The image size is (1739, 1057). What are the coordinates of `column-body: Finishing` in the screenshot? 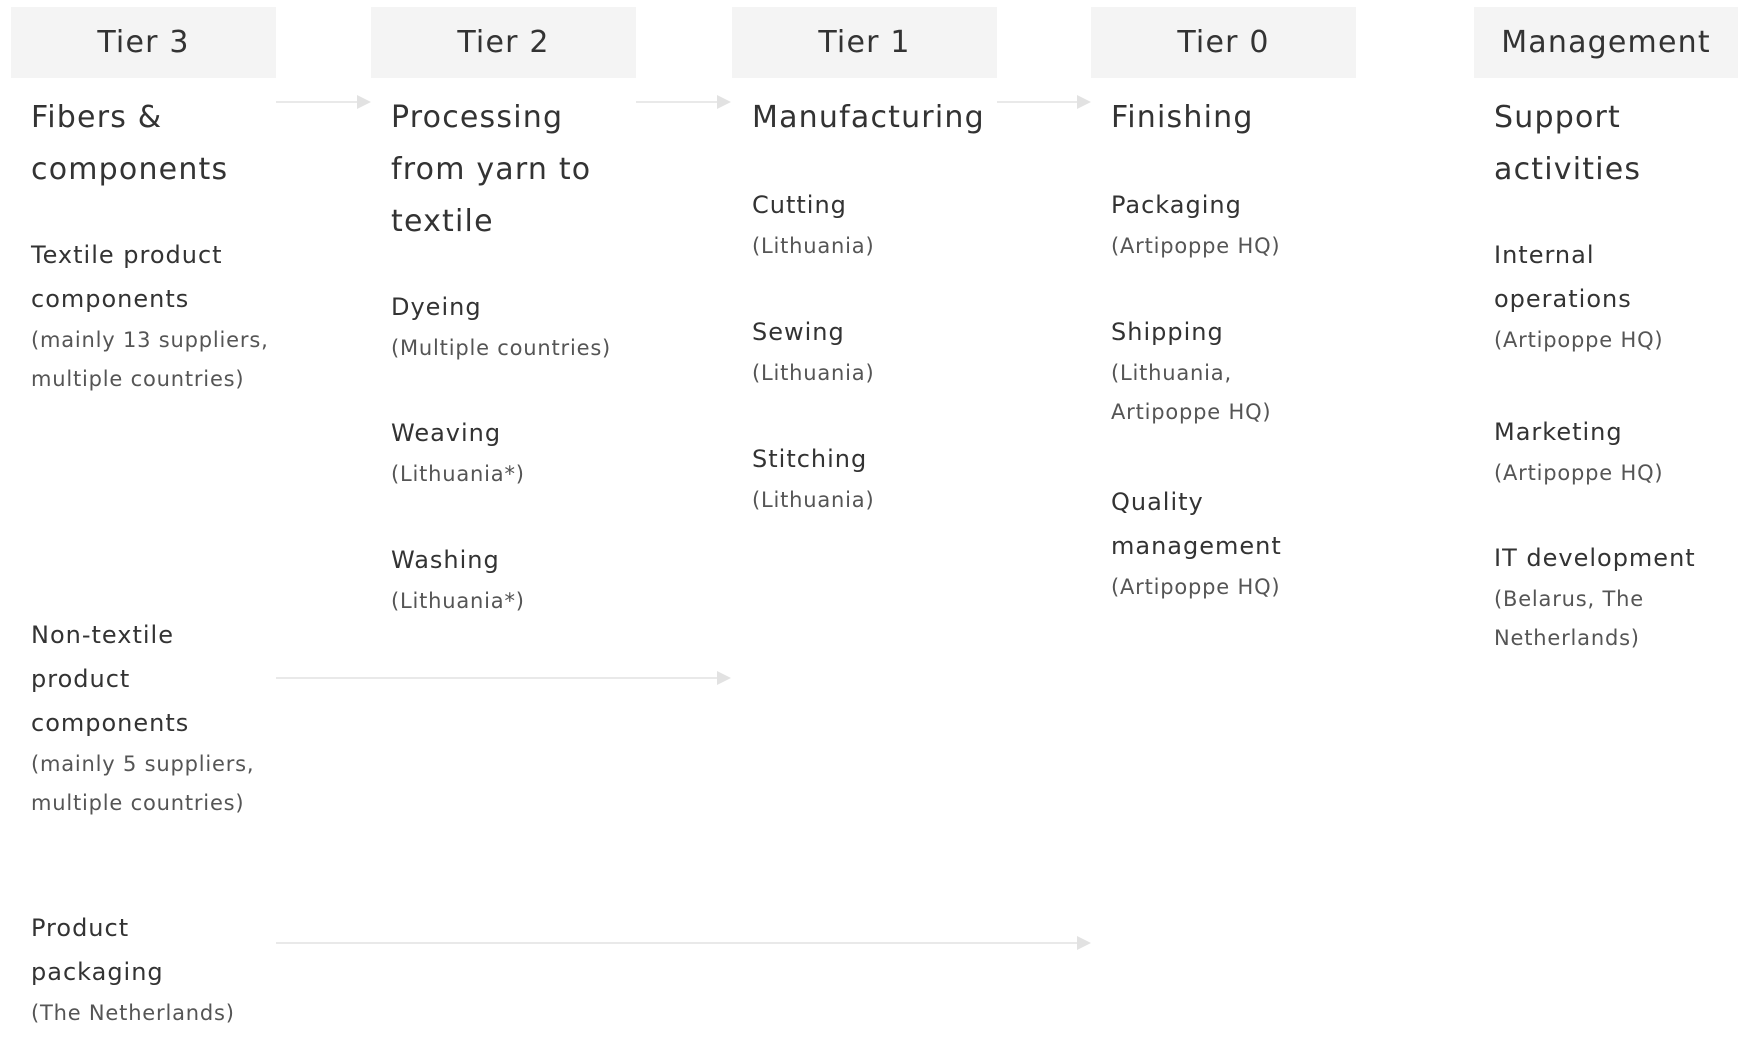 It's located at (1223, 118).